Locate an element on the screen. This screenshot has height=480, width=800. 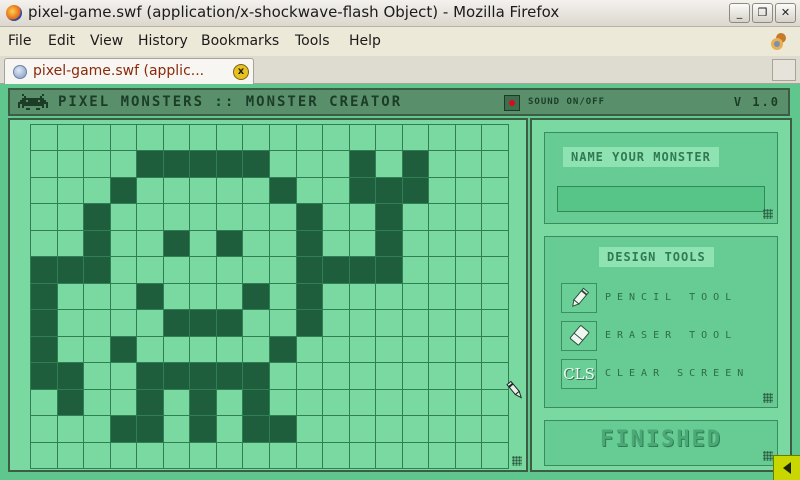
menu-bookmarks: Bookmarks is located at coordinates (240, 41).